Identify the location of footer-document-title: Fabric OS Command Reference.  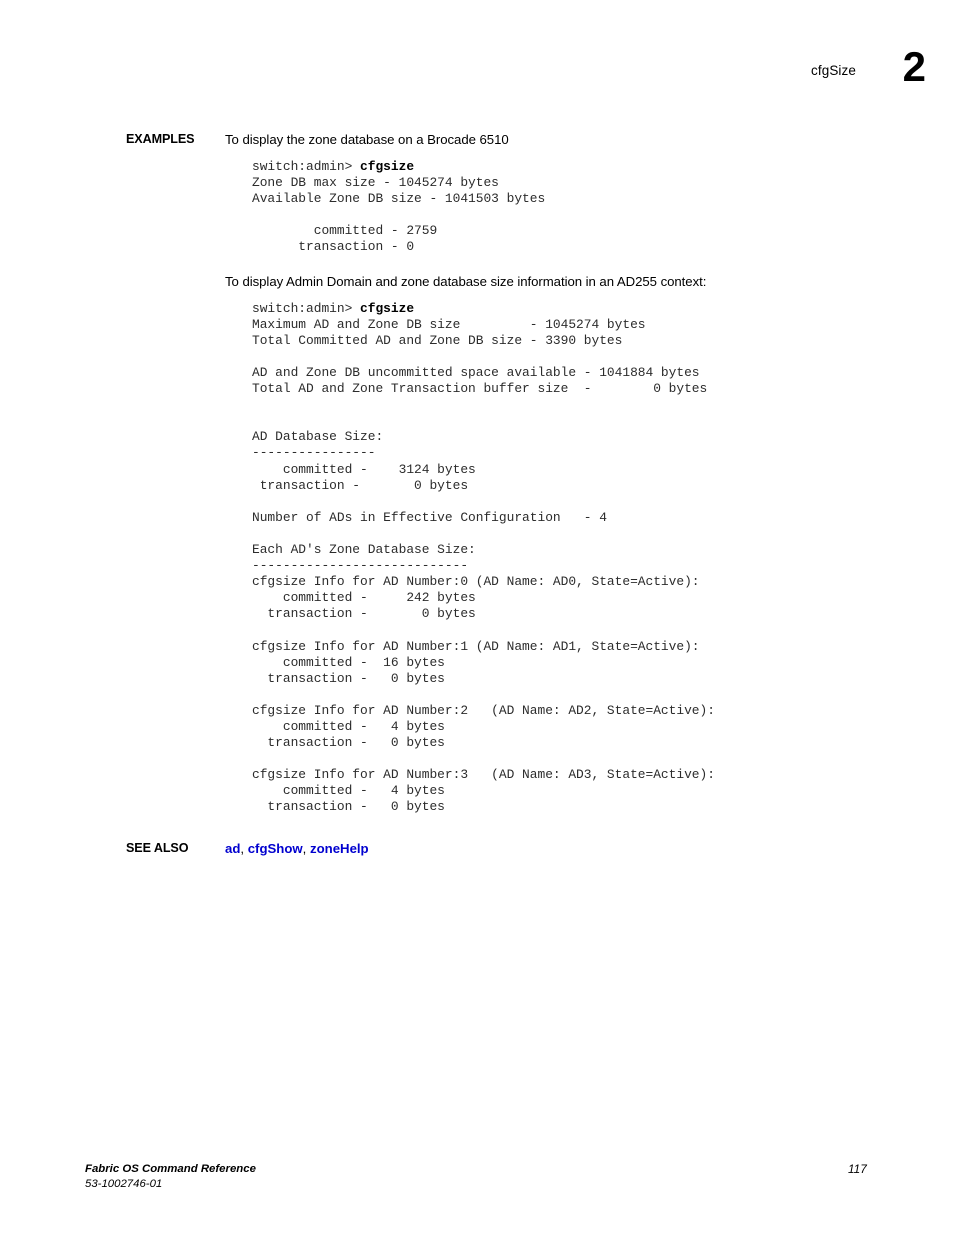
(170, 1169).